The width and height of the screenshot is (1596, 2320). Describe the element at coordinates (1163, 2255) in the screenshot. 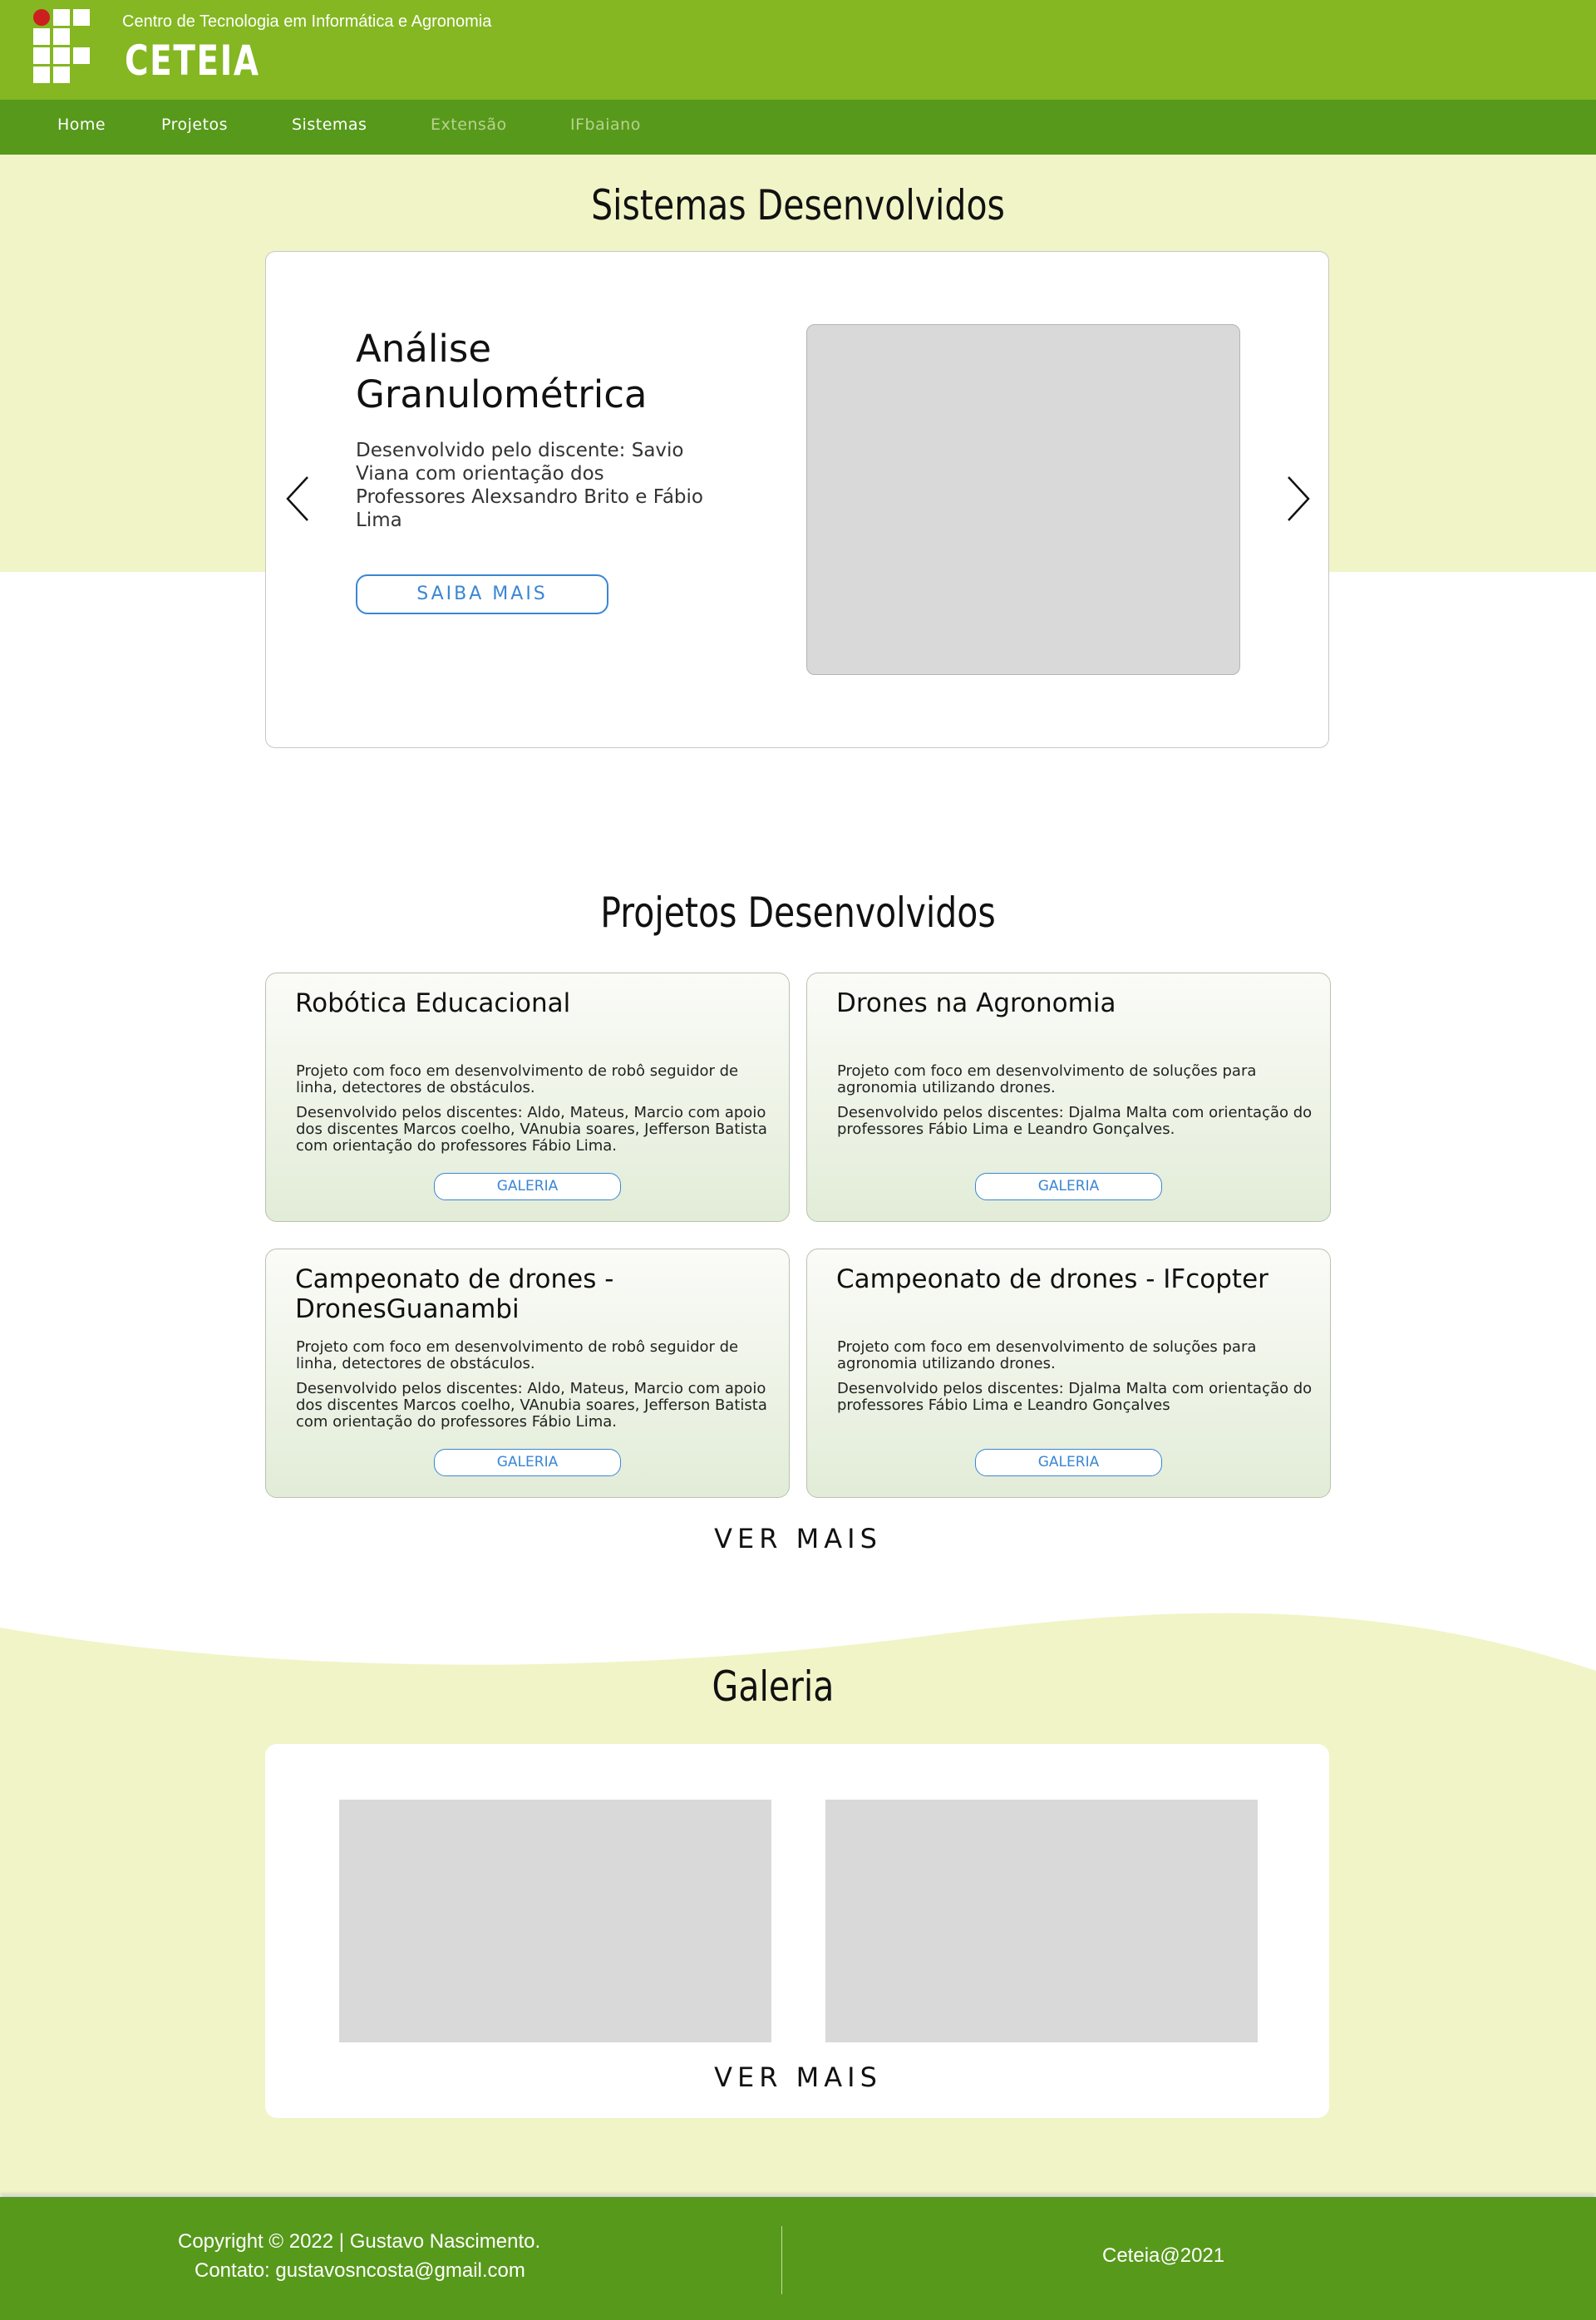

I see `footer-right-text: Ceteia@2021` at that location.